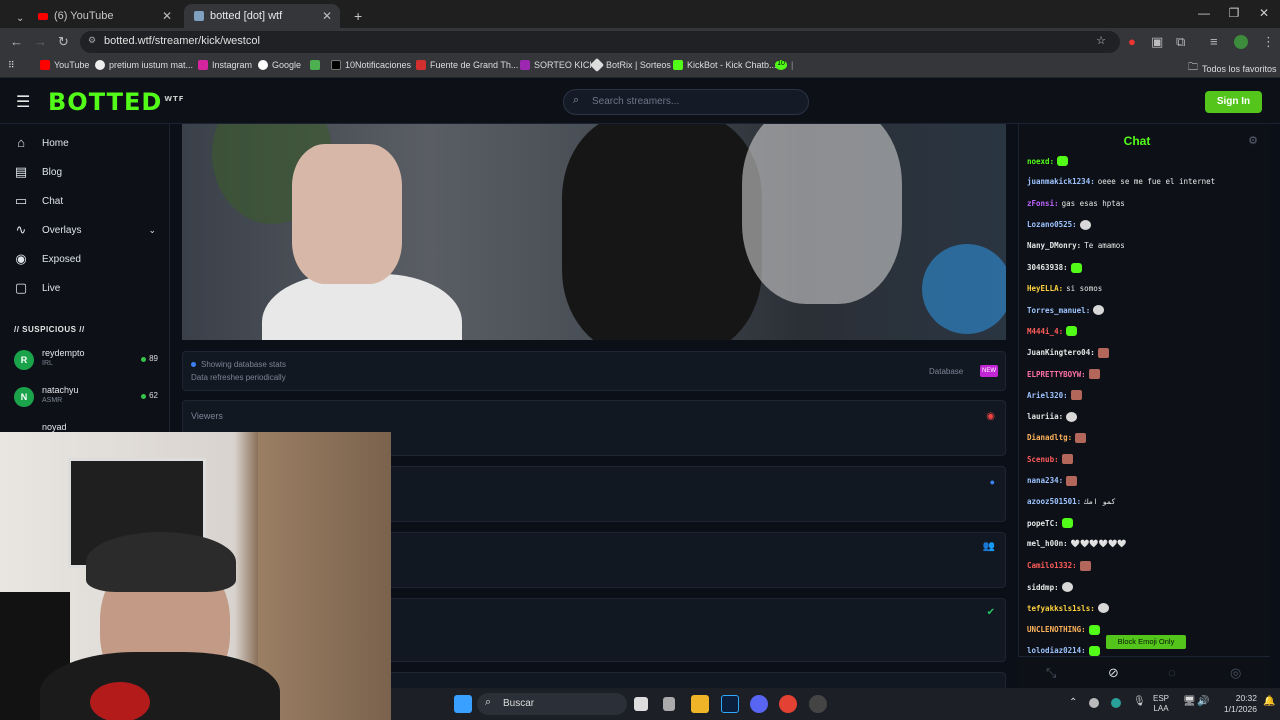 The height and width of the screenshot is (720, 1280). What do you see at coordinates (1045, 480) in the screenshot?
I see `chat-username: nana234:` at bounding box center [1045, 480].